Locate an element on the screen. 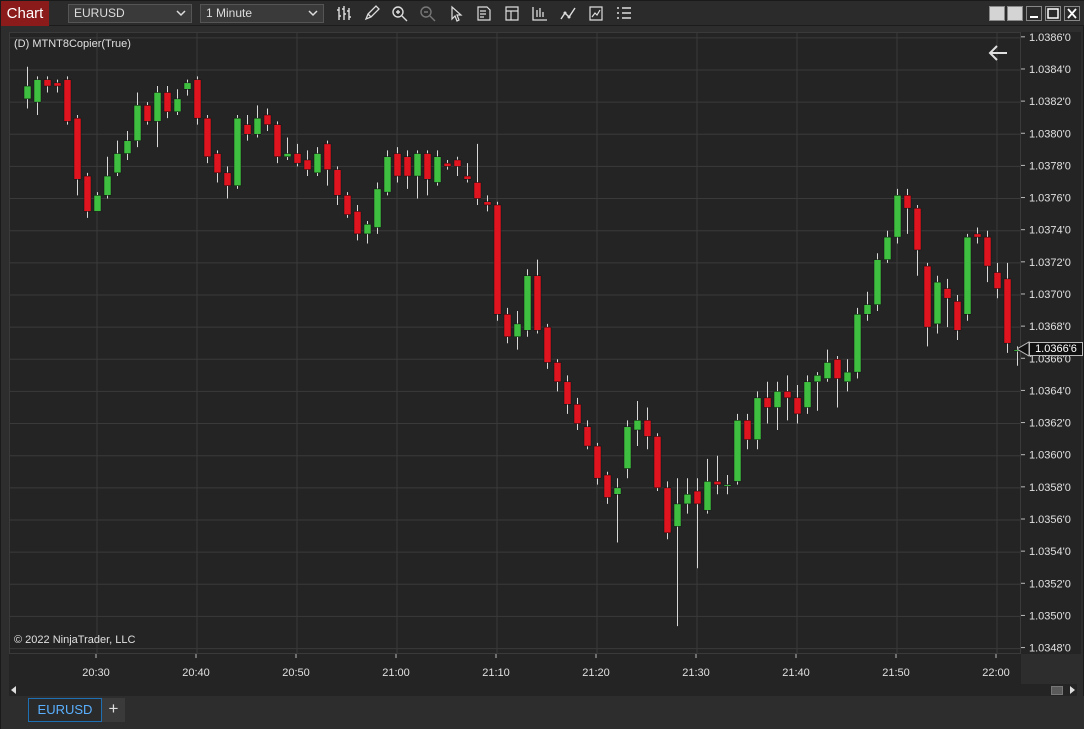 The height and width of the screenshot is (729, 1084). copyright-text: © 2022 NinjaTrader, LLC is located at coordinates (75, 640).